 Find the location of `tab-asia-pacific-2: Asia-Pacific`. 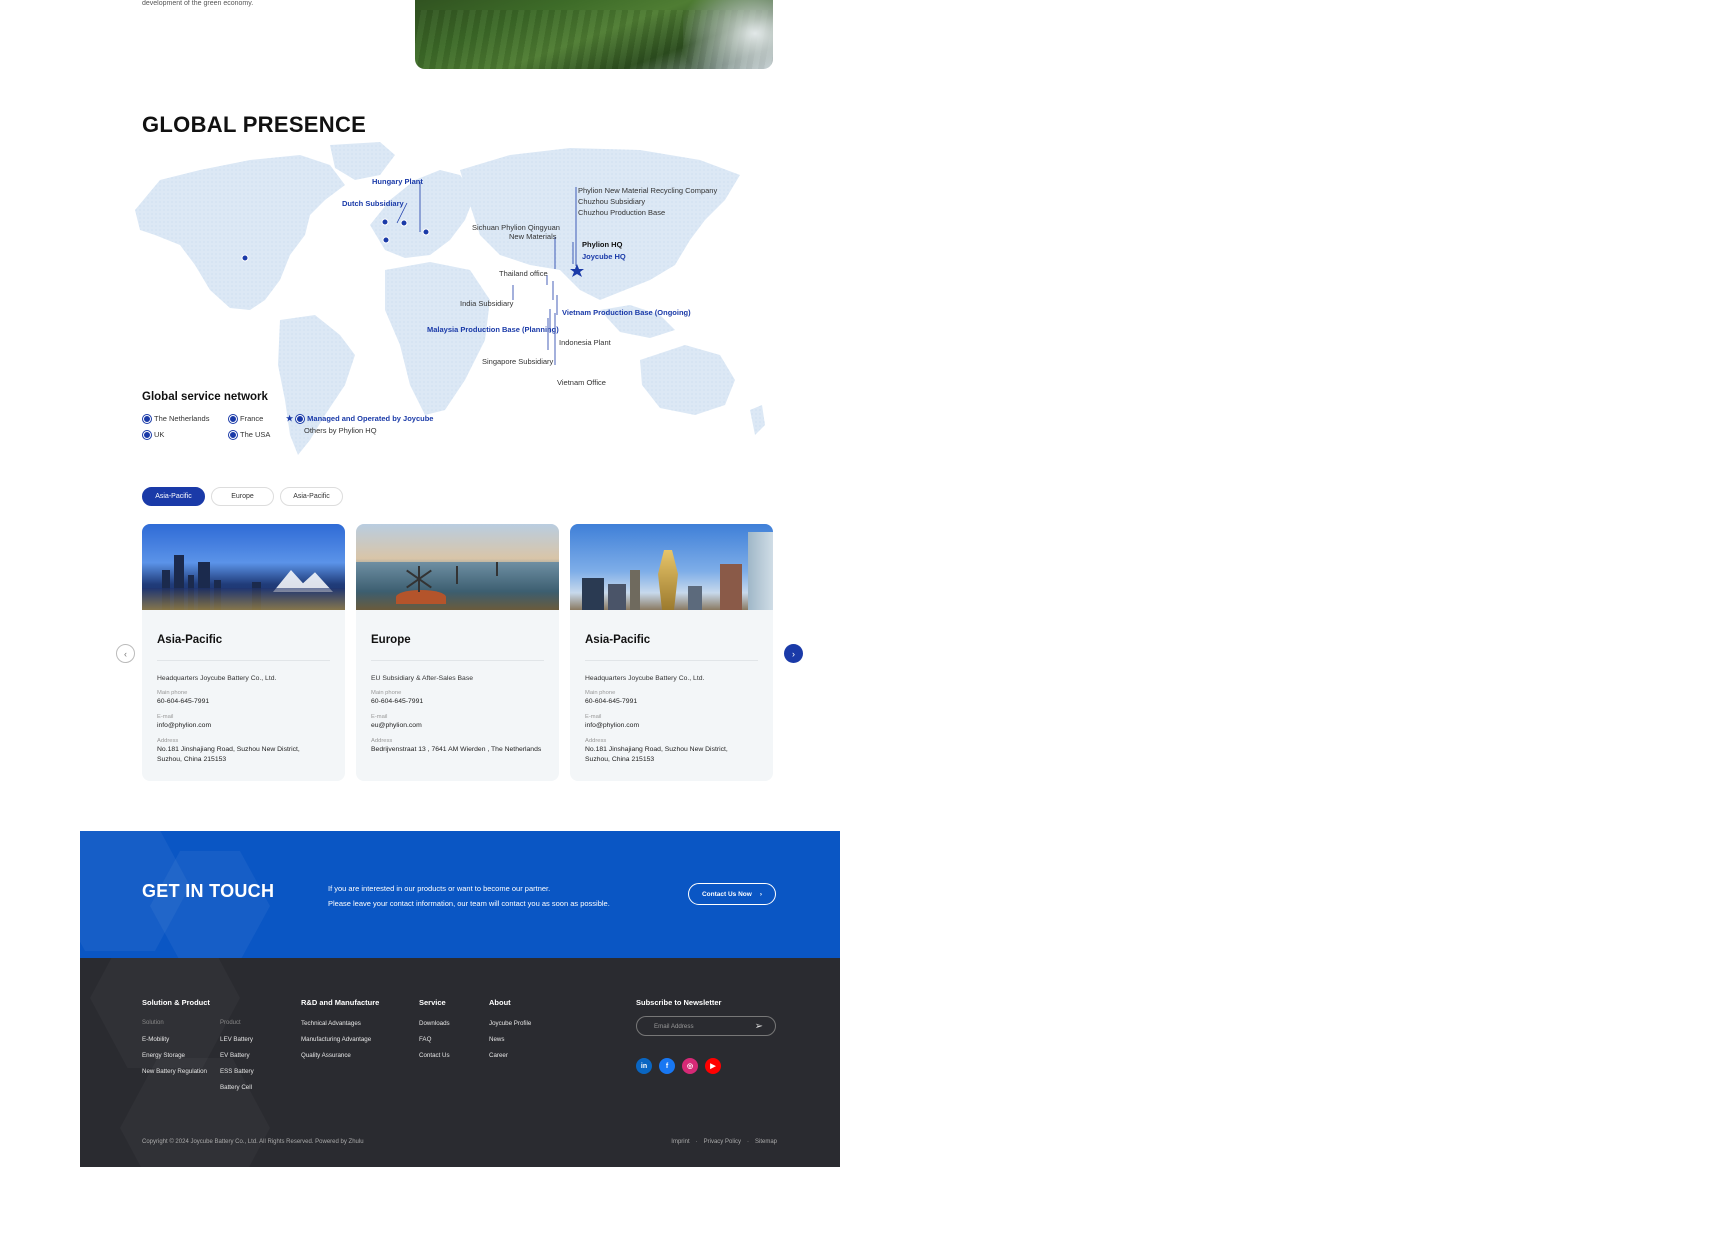

tab-asia-pacific-2: Asia-Pacific is located at coordinates (311, 496).